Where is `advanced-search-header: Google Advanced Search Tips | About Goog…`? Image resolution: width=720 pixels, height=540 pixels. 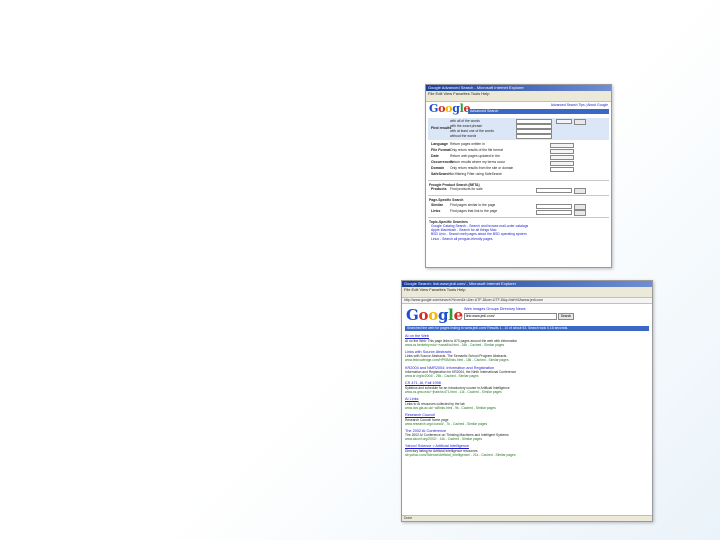 advanced-search-header: Google Advanced Search Tips | About Goog… is located at coordinates (518, 109).